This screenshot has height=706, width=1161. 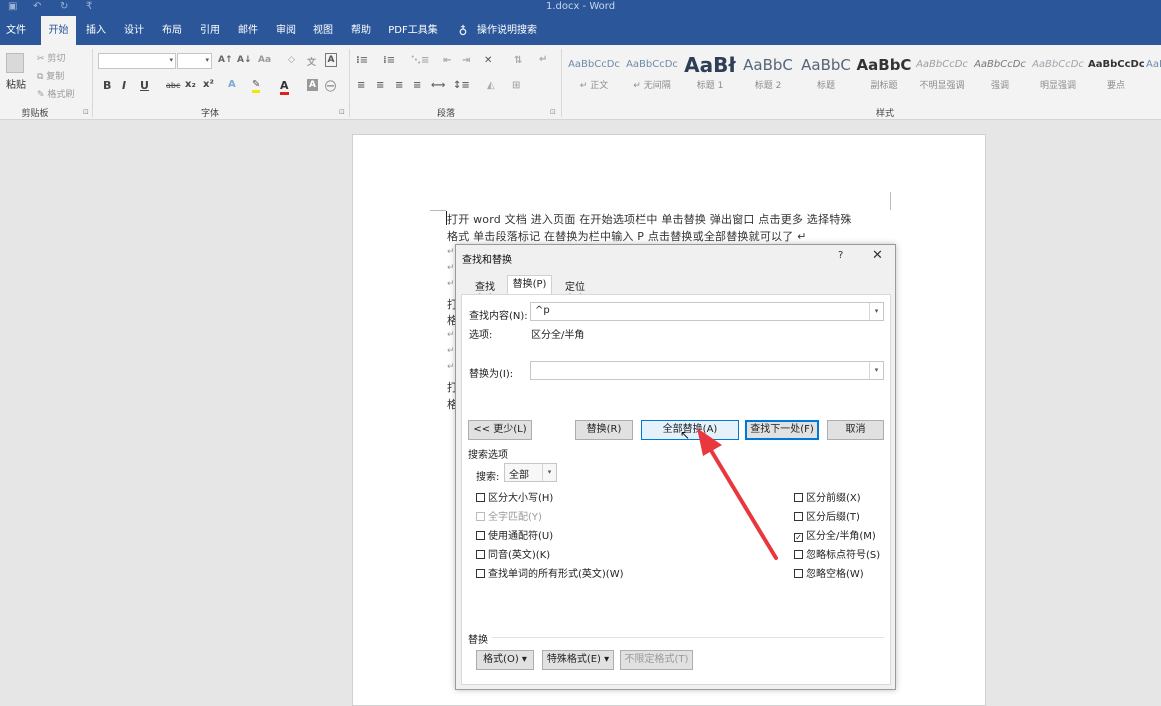 What do you see at coordinates (855, 430) in the screenshot?
I see `cancel-button: 取消` at bounding box center [855, 430].